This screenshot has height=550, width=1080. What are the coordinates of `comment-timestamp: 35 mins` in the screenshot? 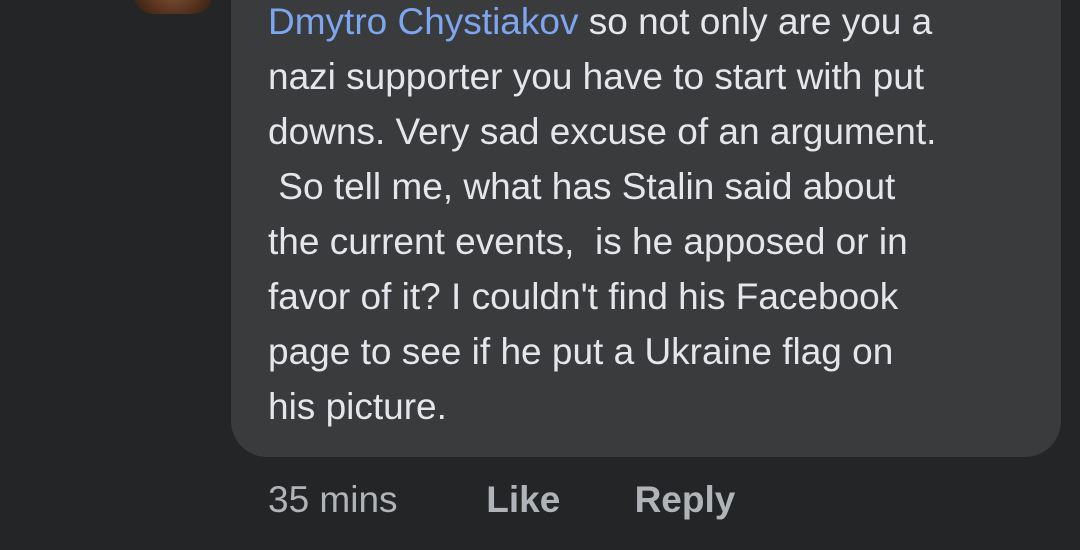 It's located at (372, 500).